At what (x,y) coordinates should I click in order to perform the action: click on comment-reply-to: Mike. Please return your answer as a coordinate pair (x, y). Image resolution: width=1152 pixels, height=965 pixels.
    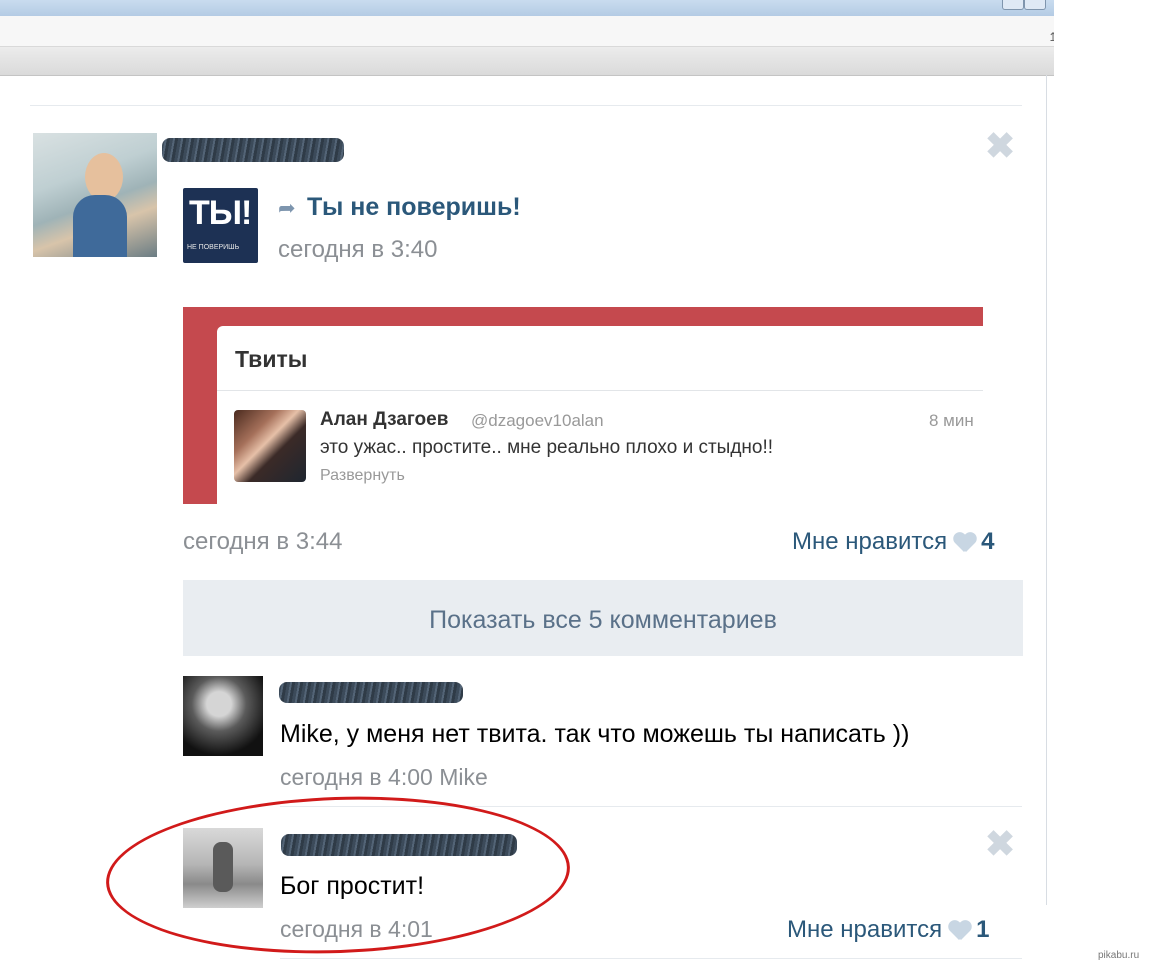
    Looking at the image, I should click on (463, 777).